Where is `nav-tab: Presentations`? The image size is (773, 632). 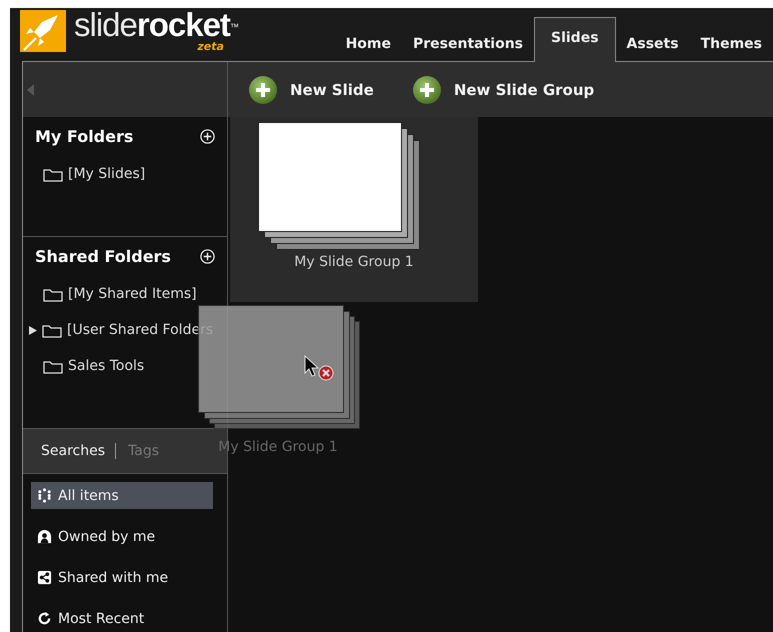
nav-tab: Presentations is located at coordinates (468, 43).